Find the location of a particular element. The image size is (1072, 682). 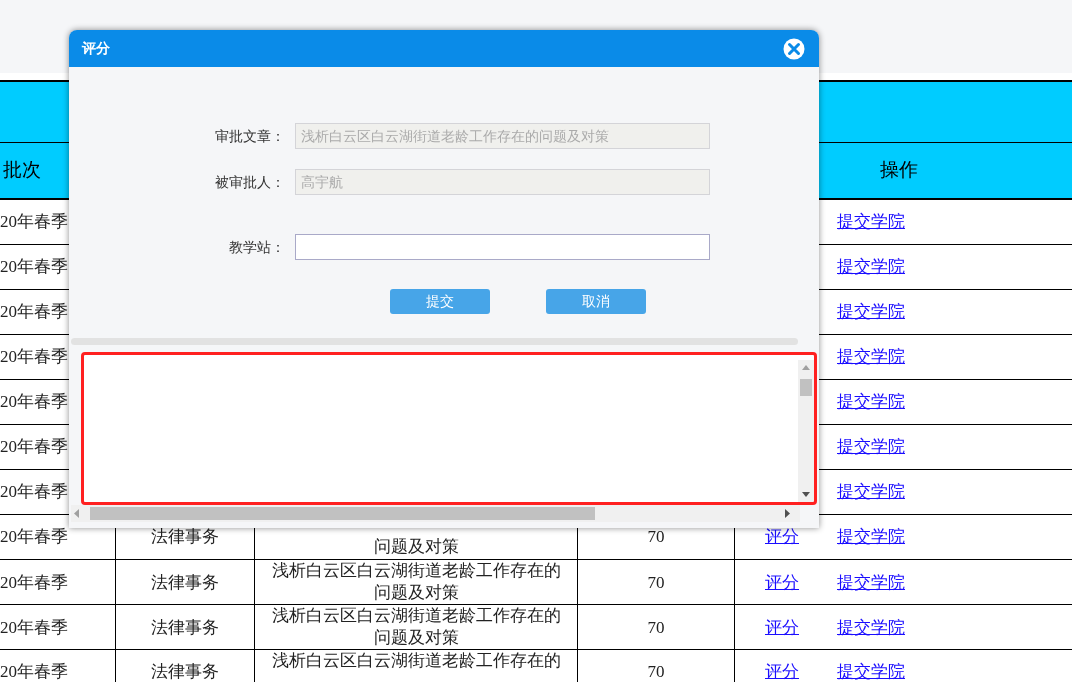

text-field is located at coordinates (502, 247).